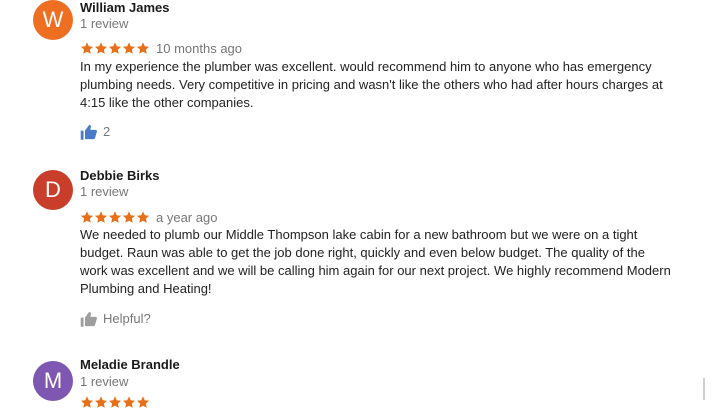 The width and height of the screenshot is (720, 411). I want to click on rating-row: a year ago, so click(149, 217).